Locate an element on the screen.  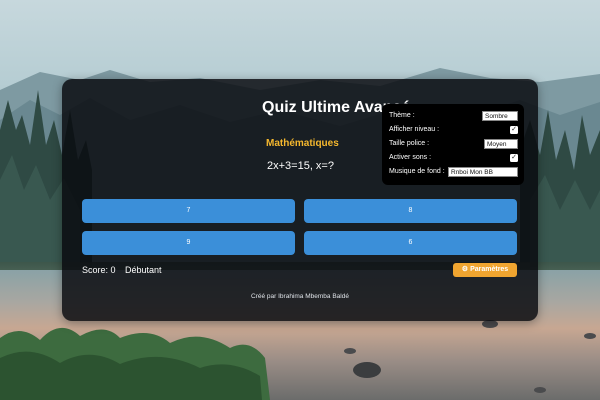
level-display: Débutant is located at coordinates (143, 270).